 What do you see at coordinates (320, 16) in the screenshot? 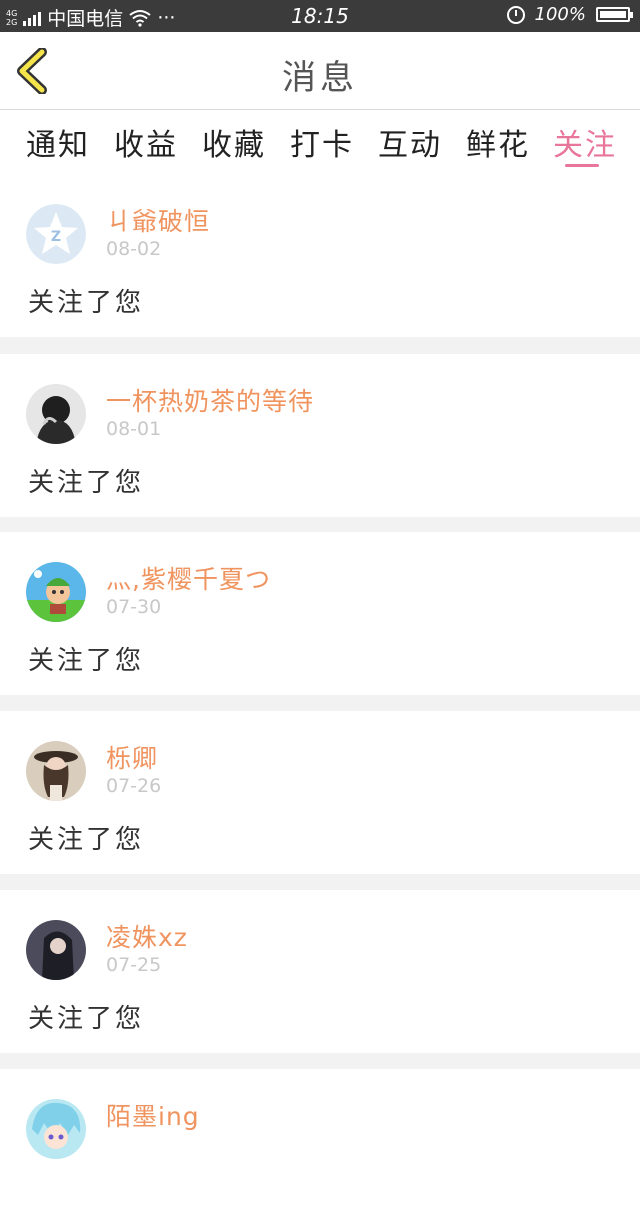
I see `status-bar: 4G 2G 中国电信 ··· 18:15 100%` at bounding box center [320, 16].